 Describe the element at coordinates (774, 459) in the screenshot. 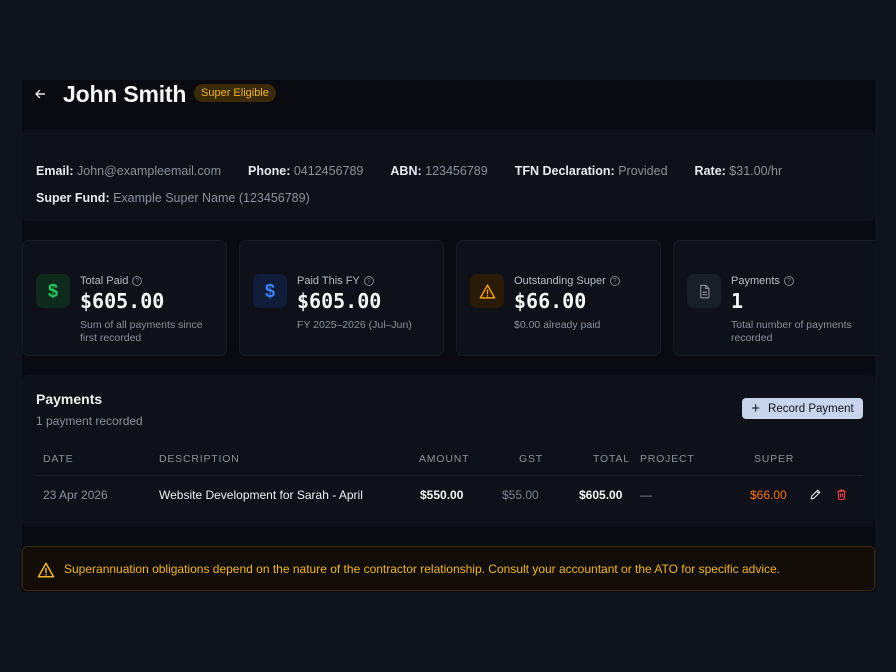

I see `column-header-super: SUPER` at that location.